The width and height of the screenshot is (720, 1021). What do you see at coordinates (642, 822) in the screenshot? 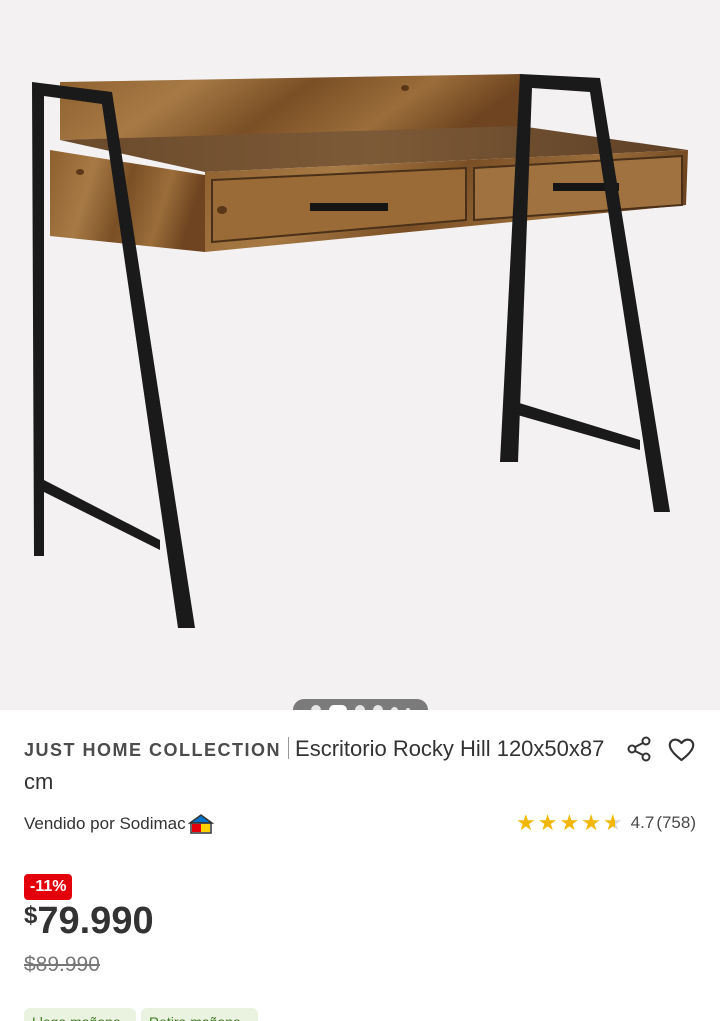
I see `rating-value: 4.7` at bounding box center [642, 822].